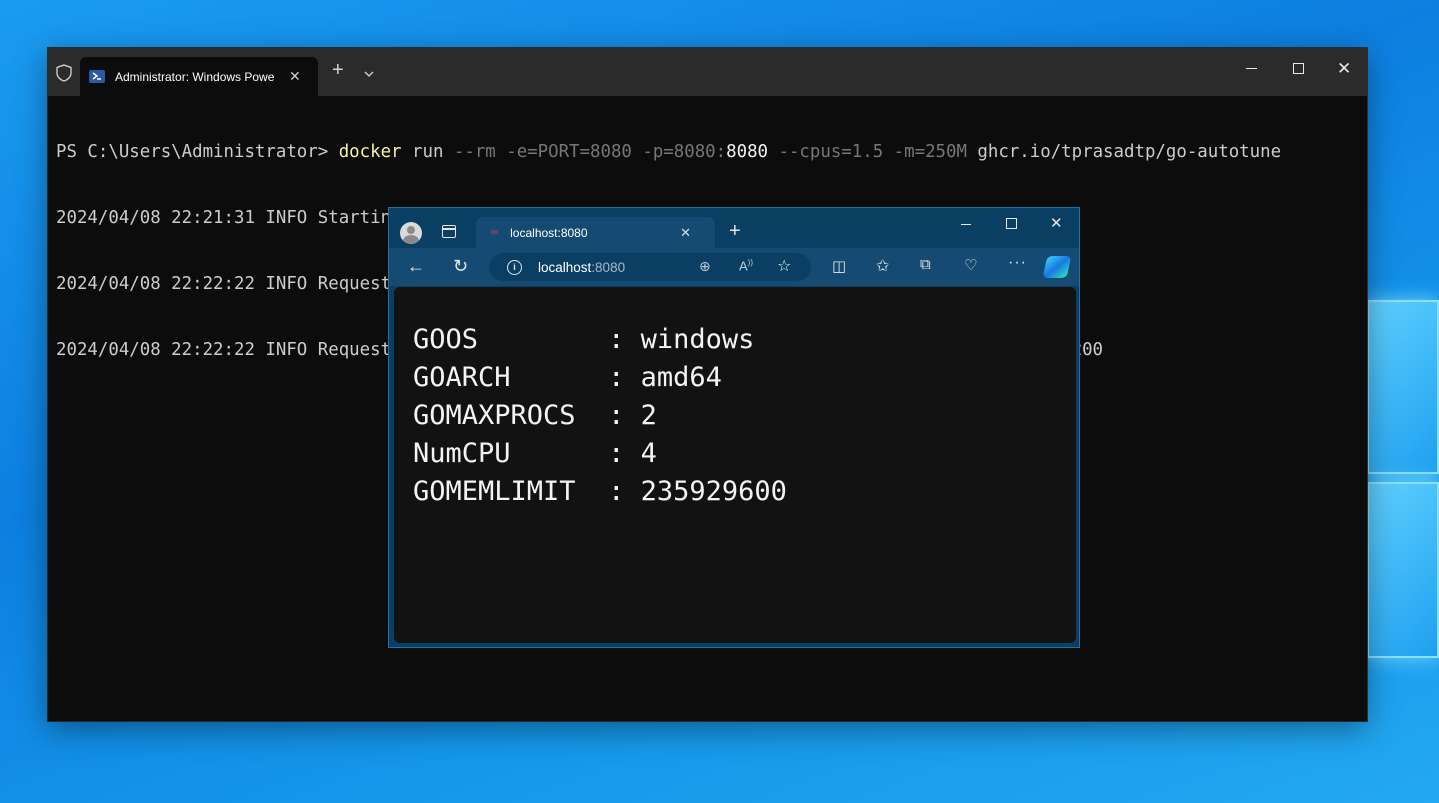  I want to click on info-row: GOMAXPROCS : 2, so click(535, 415).